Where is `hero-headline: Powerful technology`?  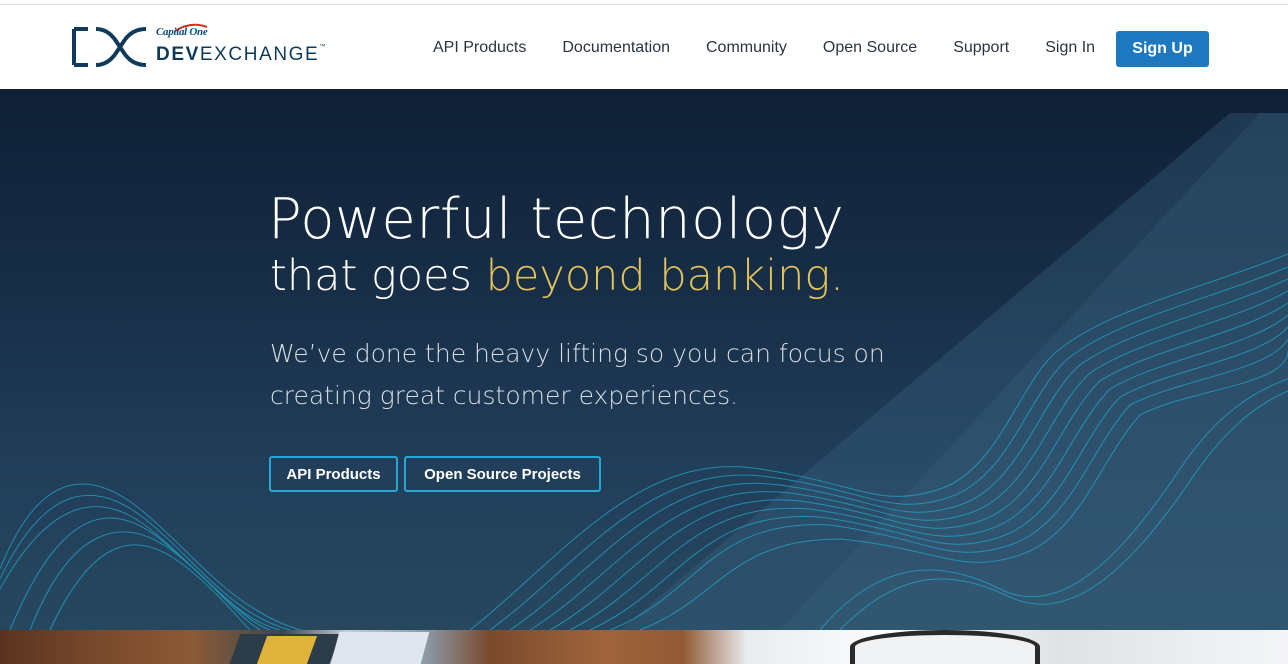 hero-headline: Powerful technology is located at coordinates (556, 219).